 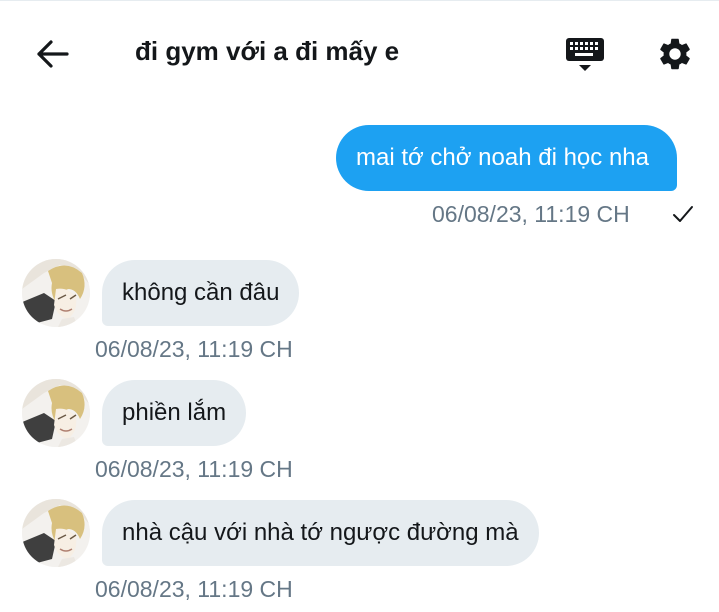 I want to click on message-text: mai tớ chở noah đi học nha, so click(x=502, y=157).